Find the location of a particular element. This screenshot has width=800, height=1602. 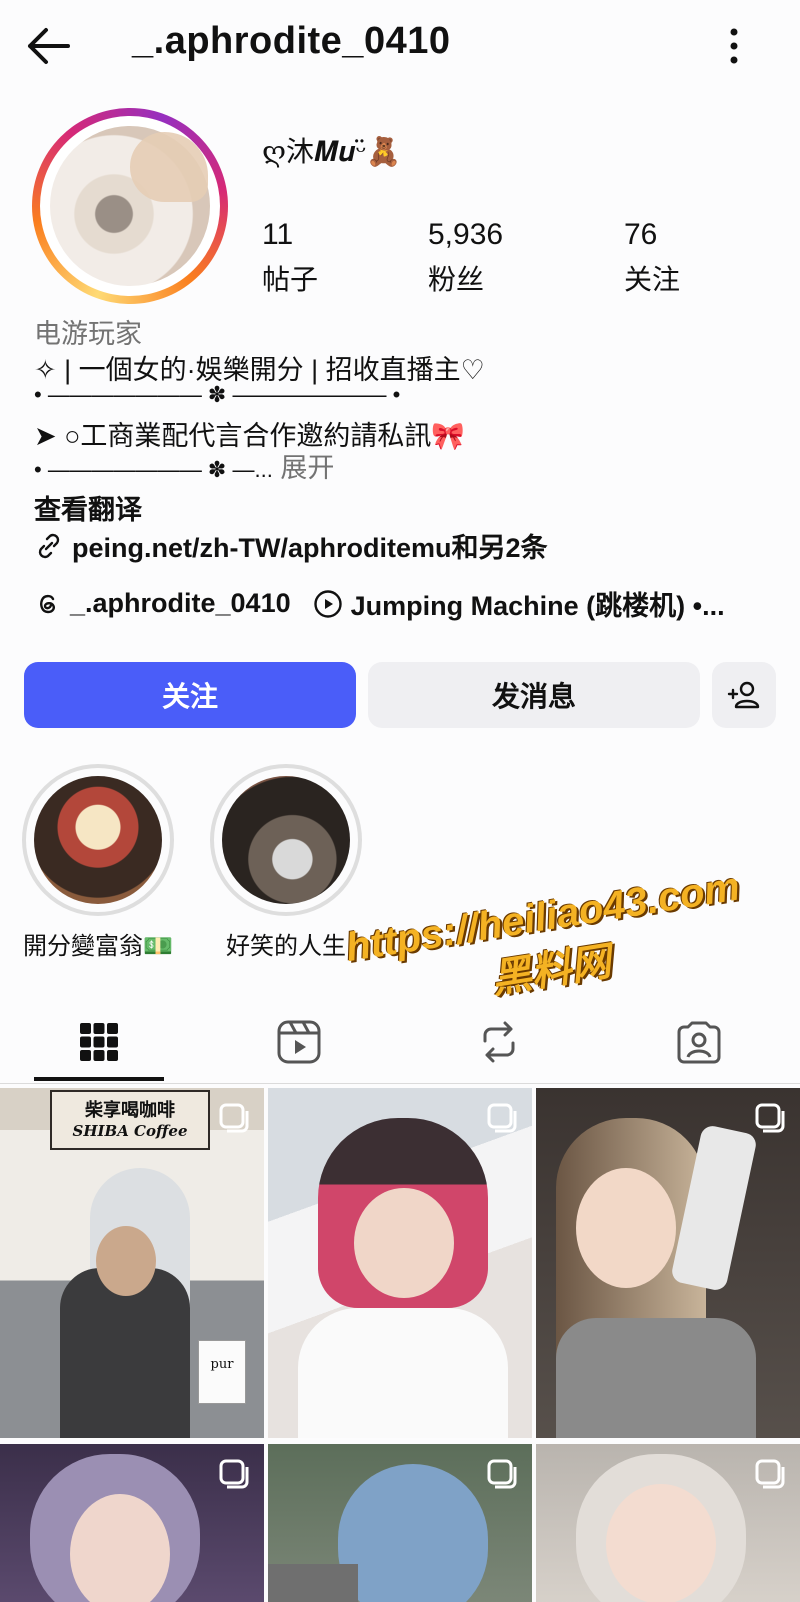

suggest-users-button is located at coordinates (744, 695).